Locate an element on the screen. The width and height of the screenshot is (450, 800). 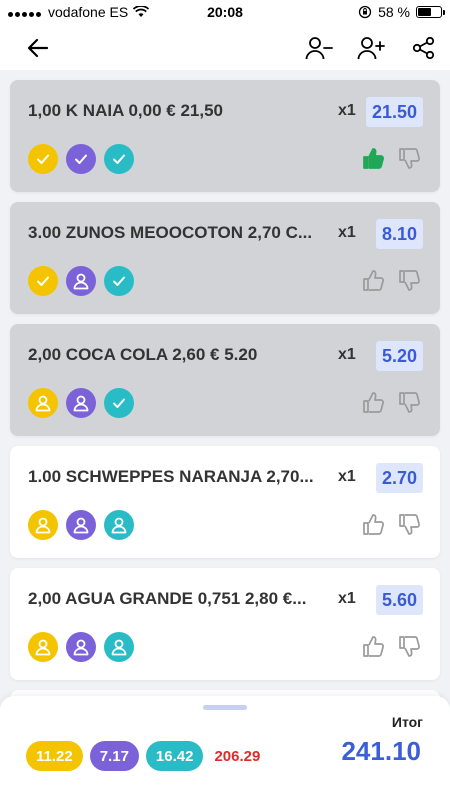
status-bar: vodafone ES 20:08 58 % is located at coordinates (225, 12).